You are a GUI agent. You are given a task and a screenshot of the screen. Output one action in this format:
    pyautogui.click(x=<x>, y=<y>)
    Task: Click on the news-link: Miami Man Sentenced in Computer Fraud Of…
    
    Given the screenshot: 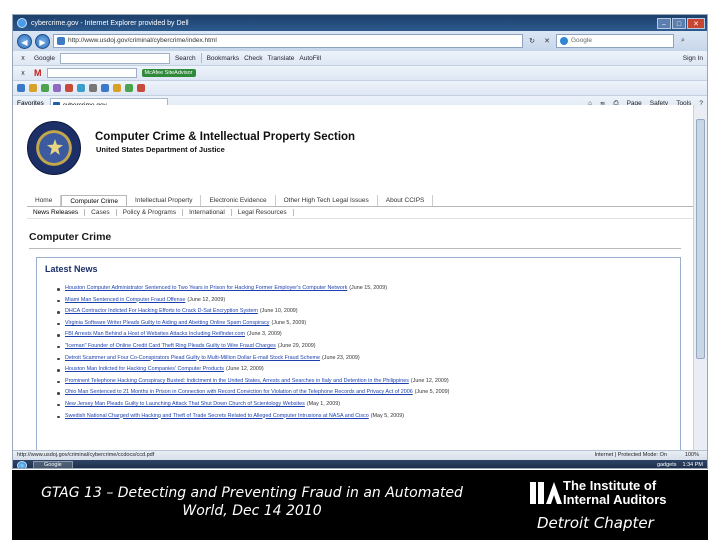 What is the action you would take?
    pyautogui.click(x=125, y=300)
    